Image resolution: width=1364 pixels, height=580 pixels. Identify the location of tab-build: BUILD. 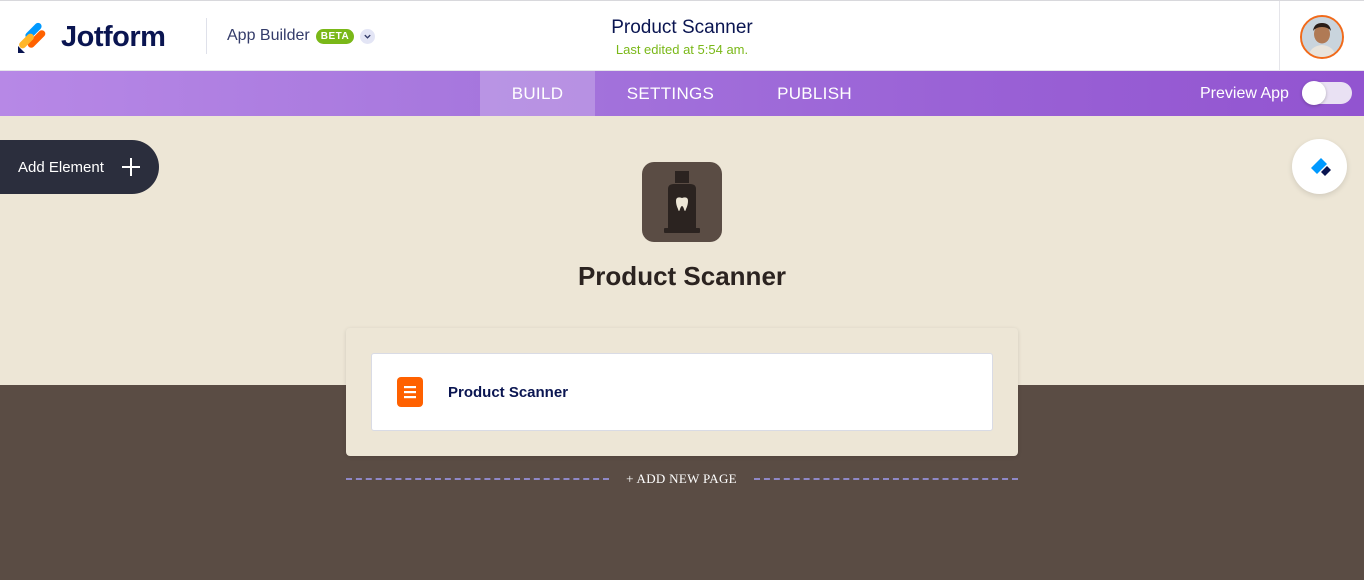
(537, 93).